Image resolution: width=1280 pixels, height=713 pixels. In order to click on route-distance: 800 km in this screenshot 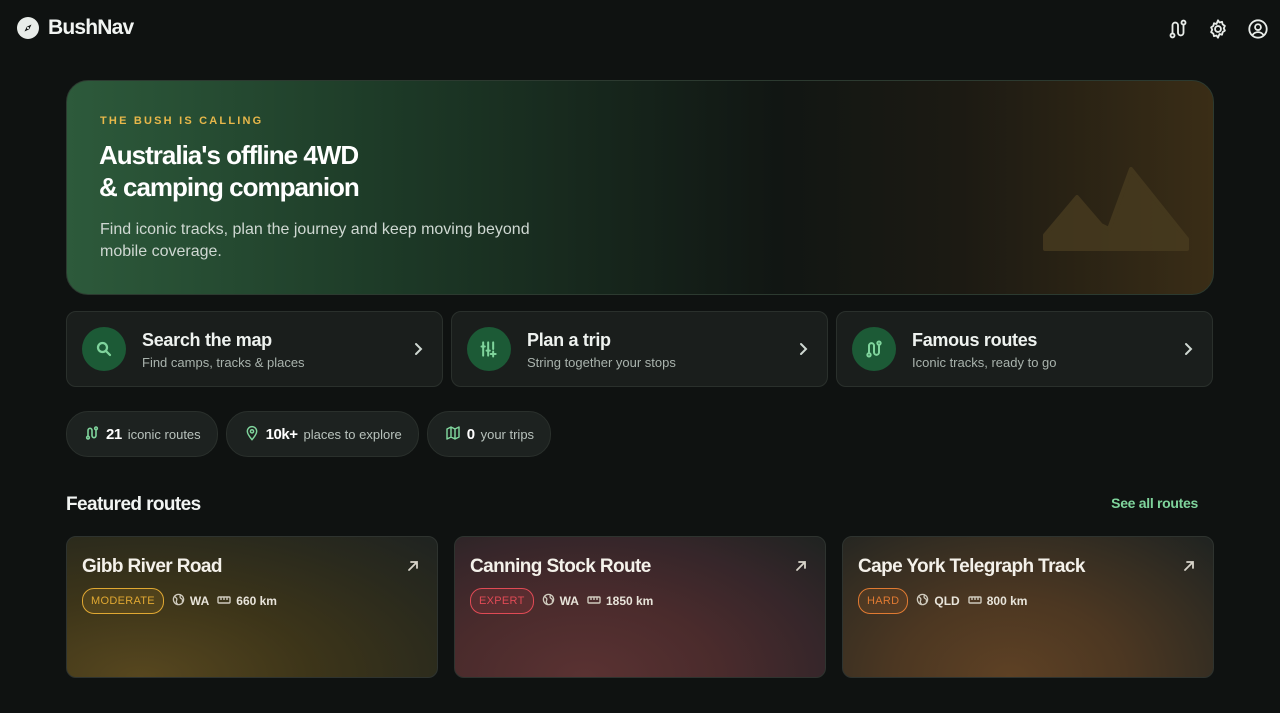, I will do `click(1007, 601)`.